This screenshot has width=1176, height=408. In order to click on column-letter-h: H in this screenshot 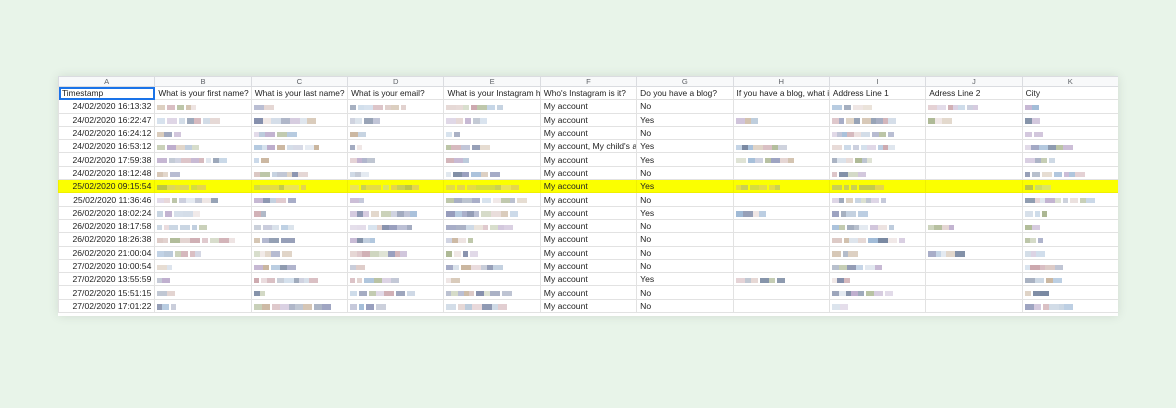, I will do `click(781, 81)`.